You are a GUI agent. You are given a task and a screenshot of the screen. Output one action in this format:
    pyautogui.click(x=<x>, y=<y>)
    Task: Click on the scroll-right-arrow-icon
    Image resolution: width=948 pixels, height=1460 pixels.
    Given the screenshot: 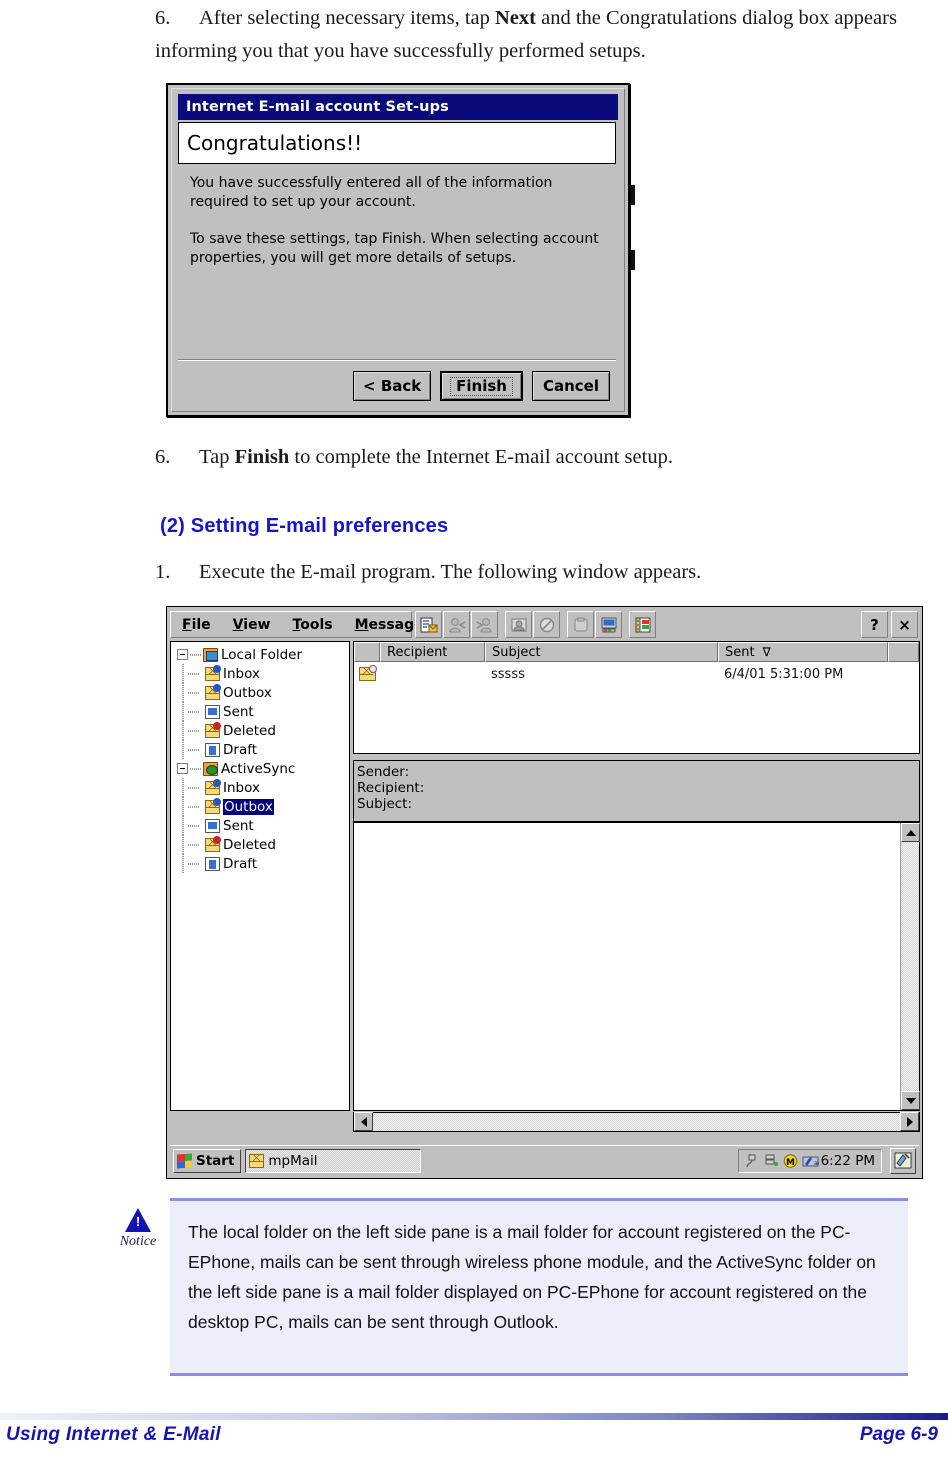 What is the action you would take?
    pyautogui.click(x=909, y=1121)
    